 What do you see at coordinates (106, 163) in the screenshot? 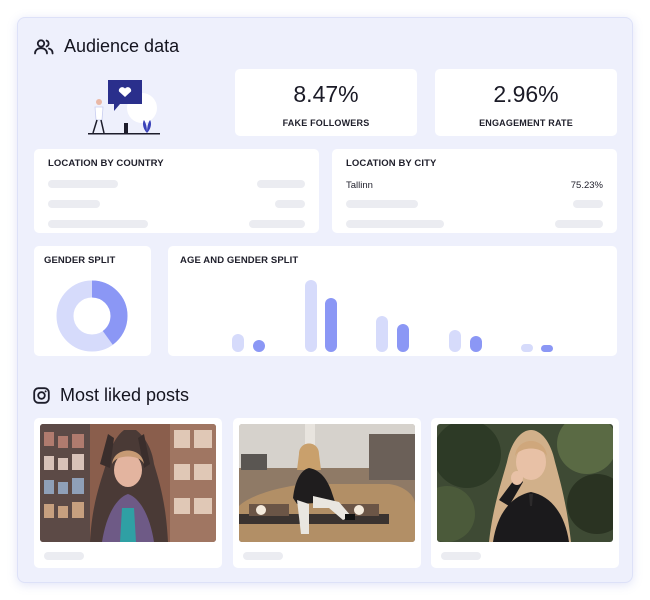
I see `location-country-title: LOCATION BY COUNTRY` at bounding box center [106, 163].